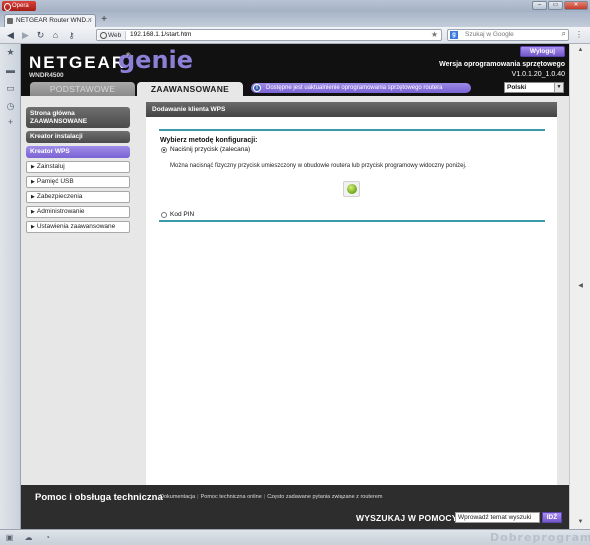  Describe the element at coordinates (454, 35) in the screenshot. I see `google-icon: g` at that location.